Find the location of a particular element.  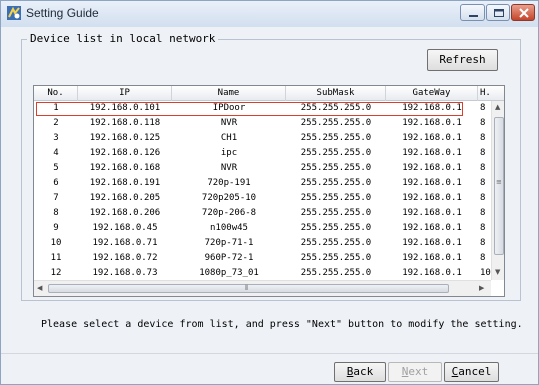

cell-no: 10 is located at coordinates (56, 243).